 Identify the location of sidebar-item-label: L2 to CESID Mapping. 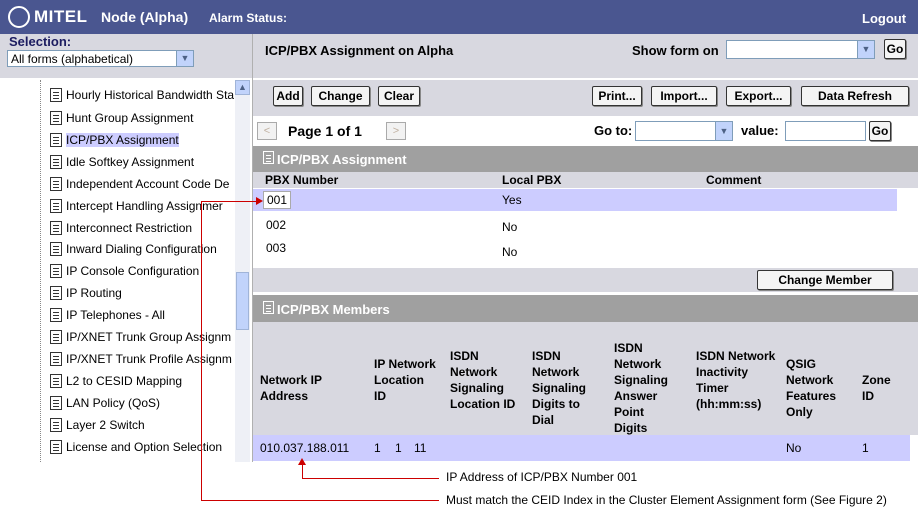
(124, 381).